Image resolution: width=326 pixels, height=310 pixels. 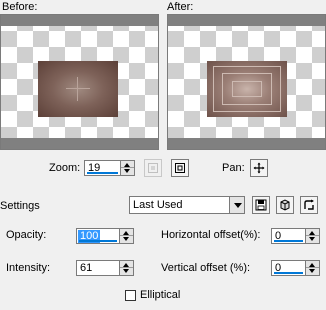 What do you see at coordinates (158, 205) in the screenshot?
I see `preset-value: Last Used` at bounding box center [158, 205].